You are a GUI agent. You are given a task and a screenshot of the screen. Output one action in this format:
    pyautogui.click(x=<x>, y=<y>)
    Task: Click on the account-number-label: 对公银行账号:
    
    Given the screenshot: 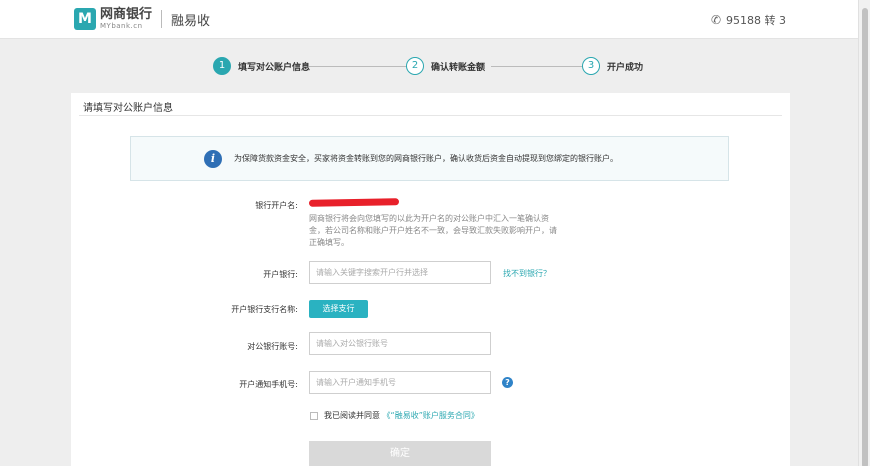 What is the action you would take?
    pyautogui.click(x=272, y=346)
    